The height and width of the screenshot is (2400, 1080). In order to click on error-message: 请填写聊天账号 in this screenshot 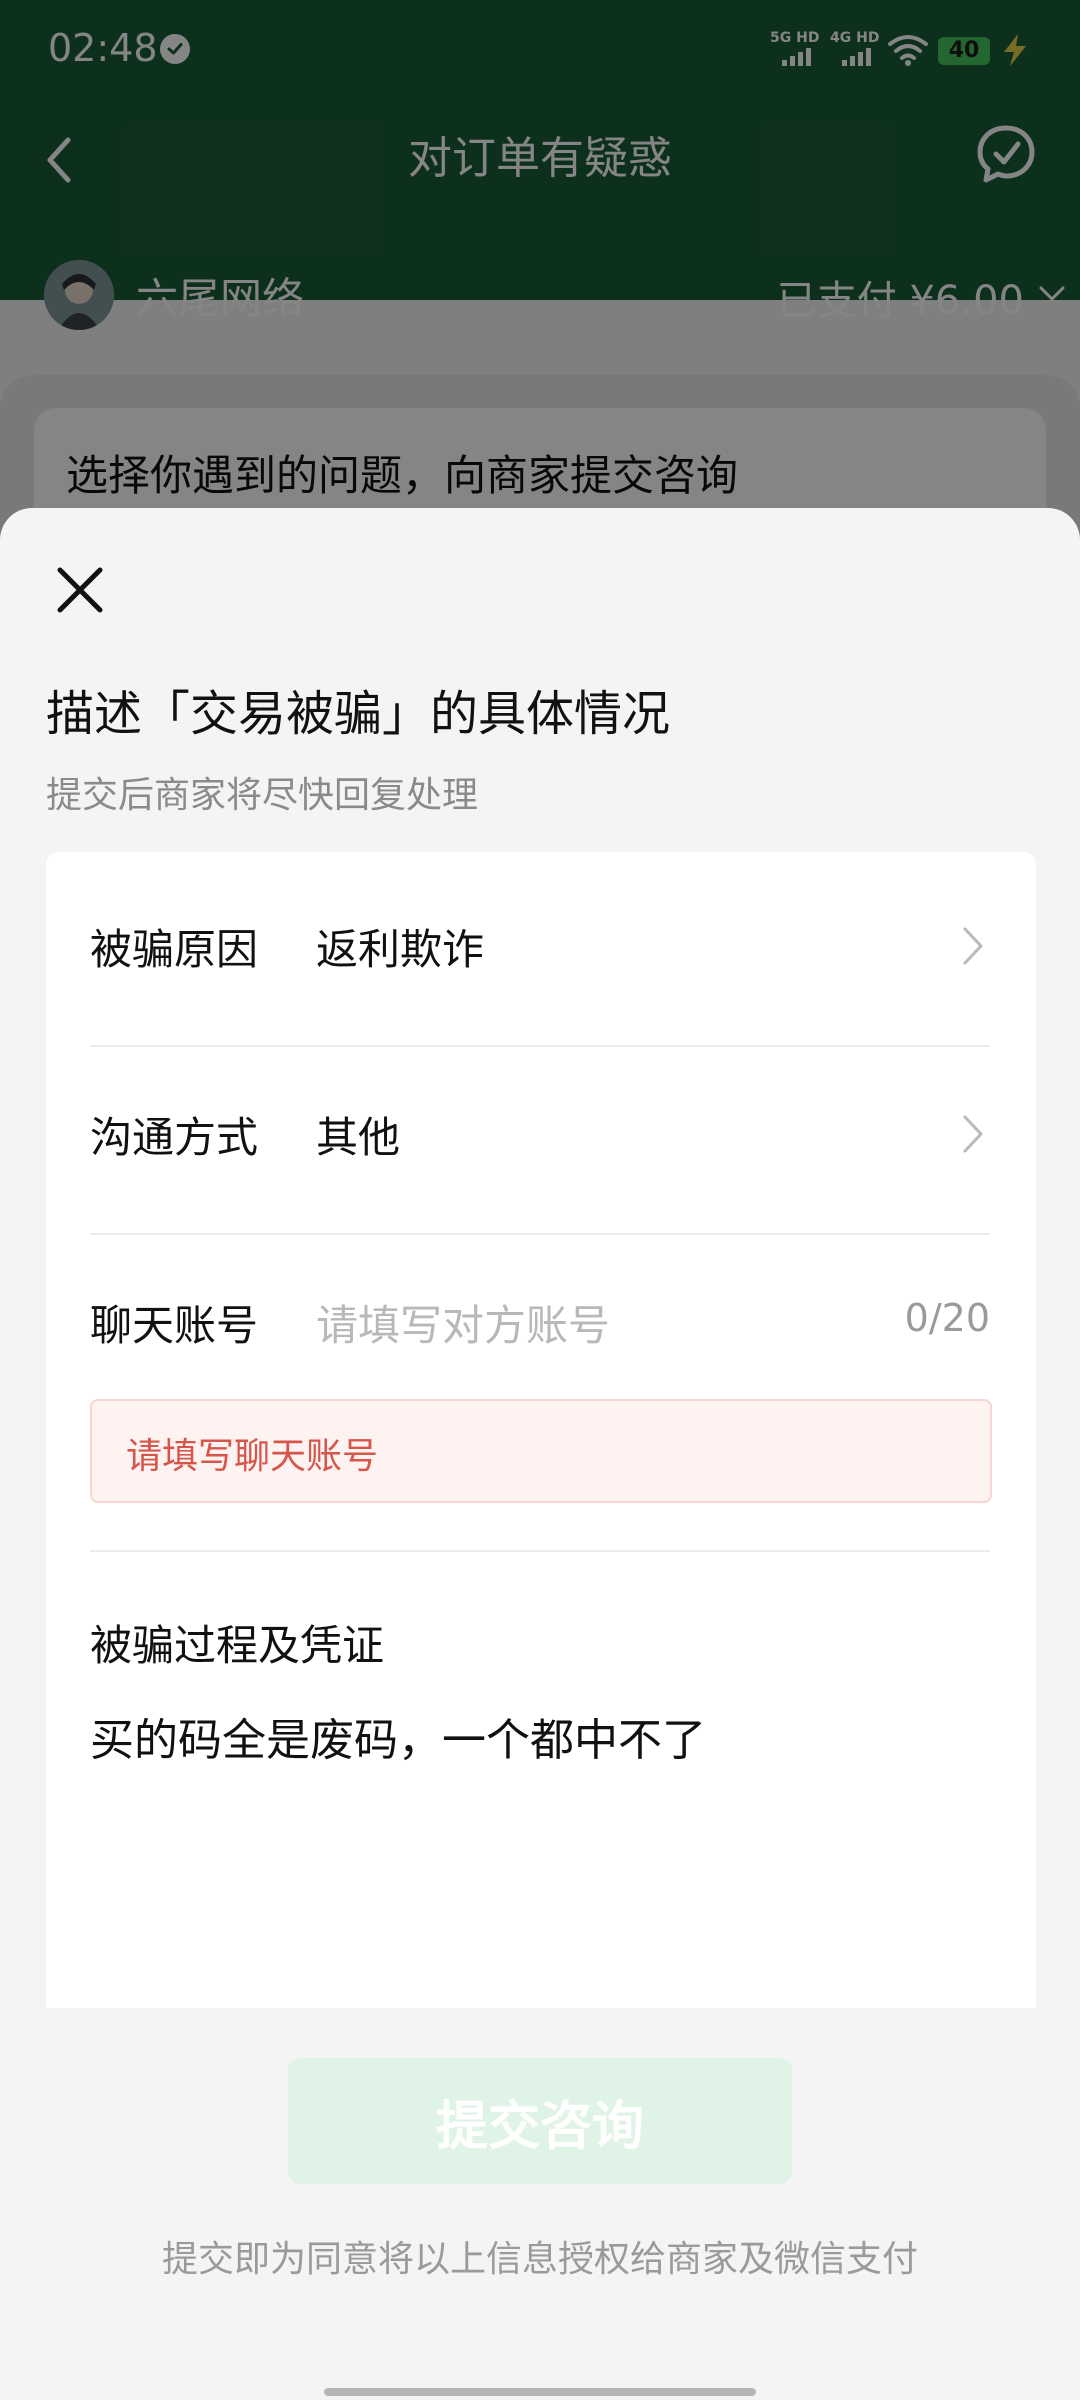, I will do `click(252, 1456)`.